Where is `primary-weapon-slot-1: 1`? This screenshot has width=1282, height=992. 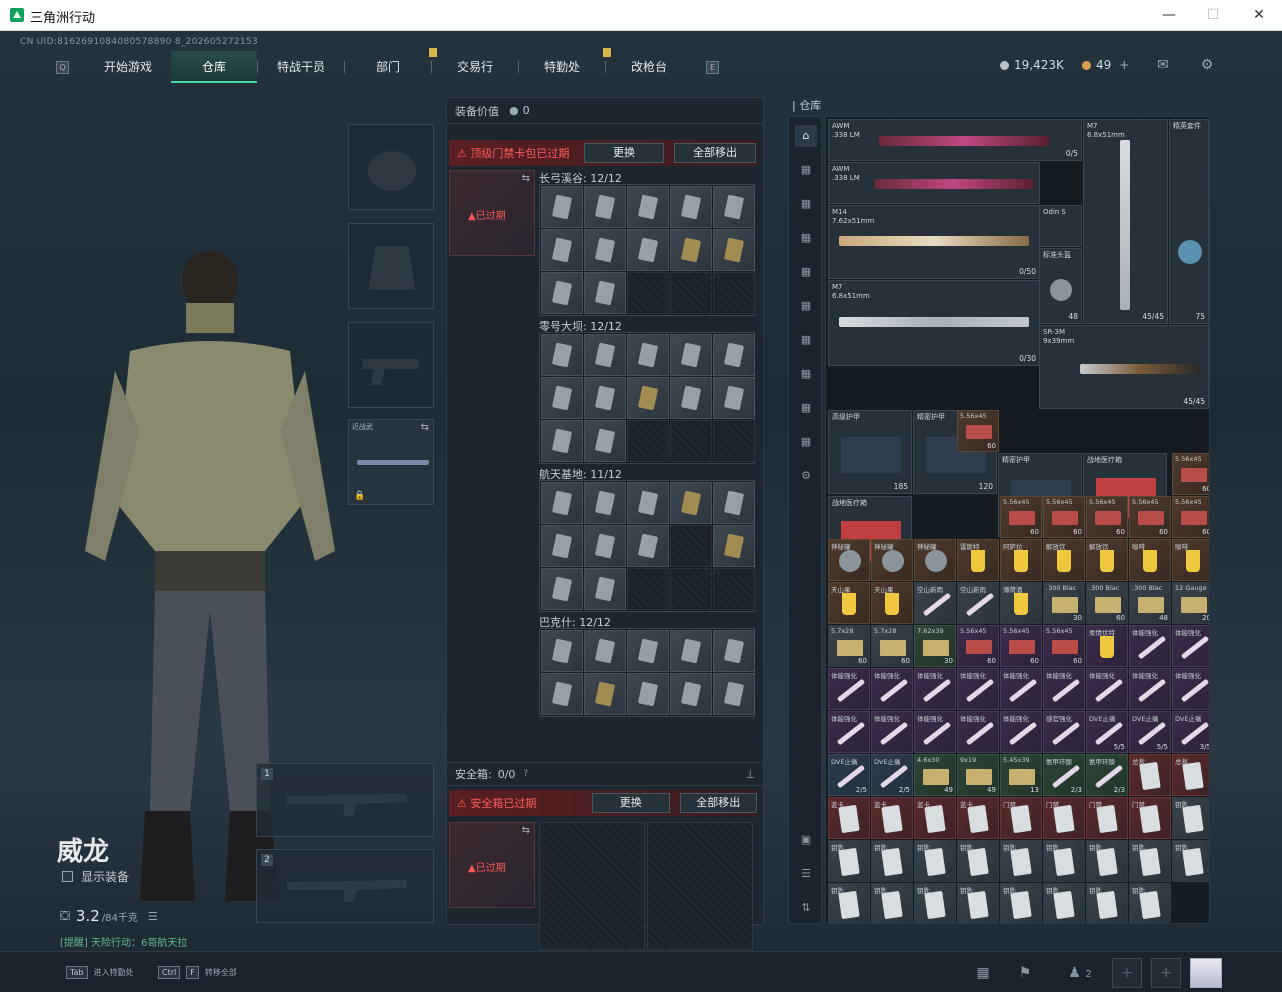
primary-weapon-slot-1: 1 is located at coordinates (345, 800).